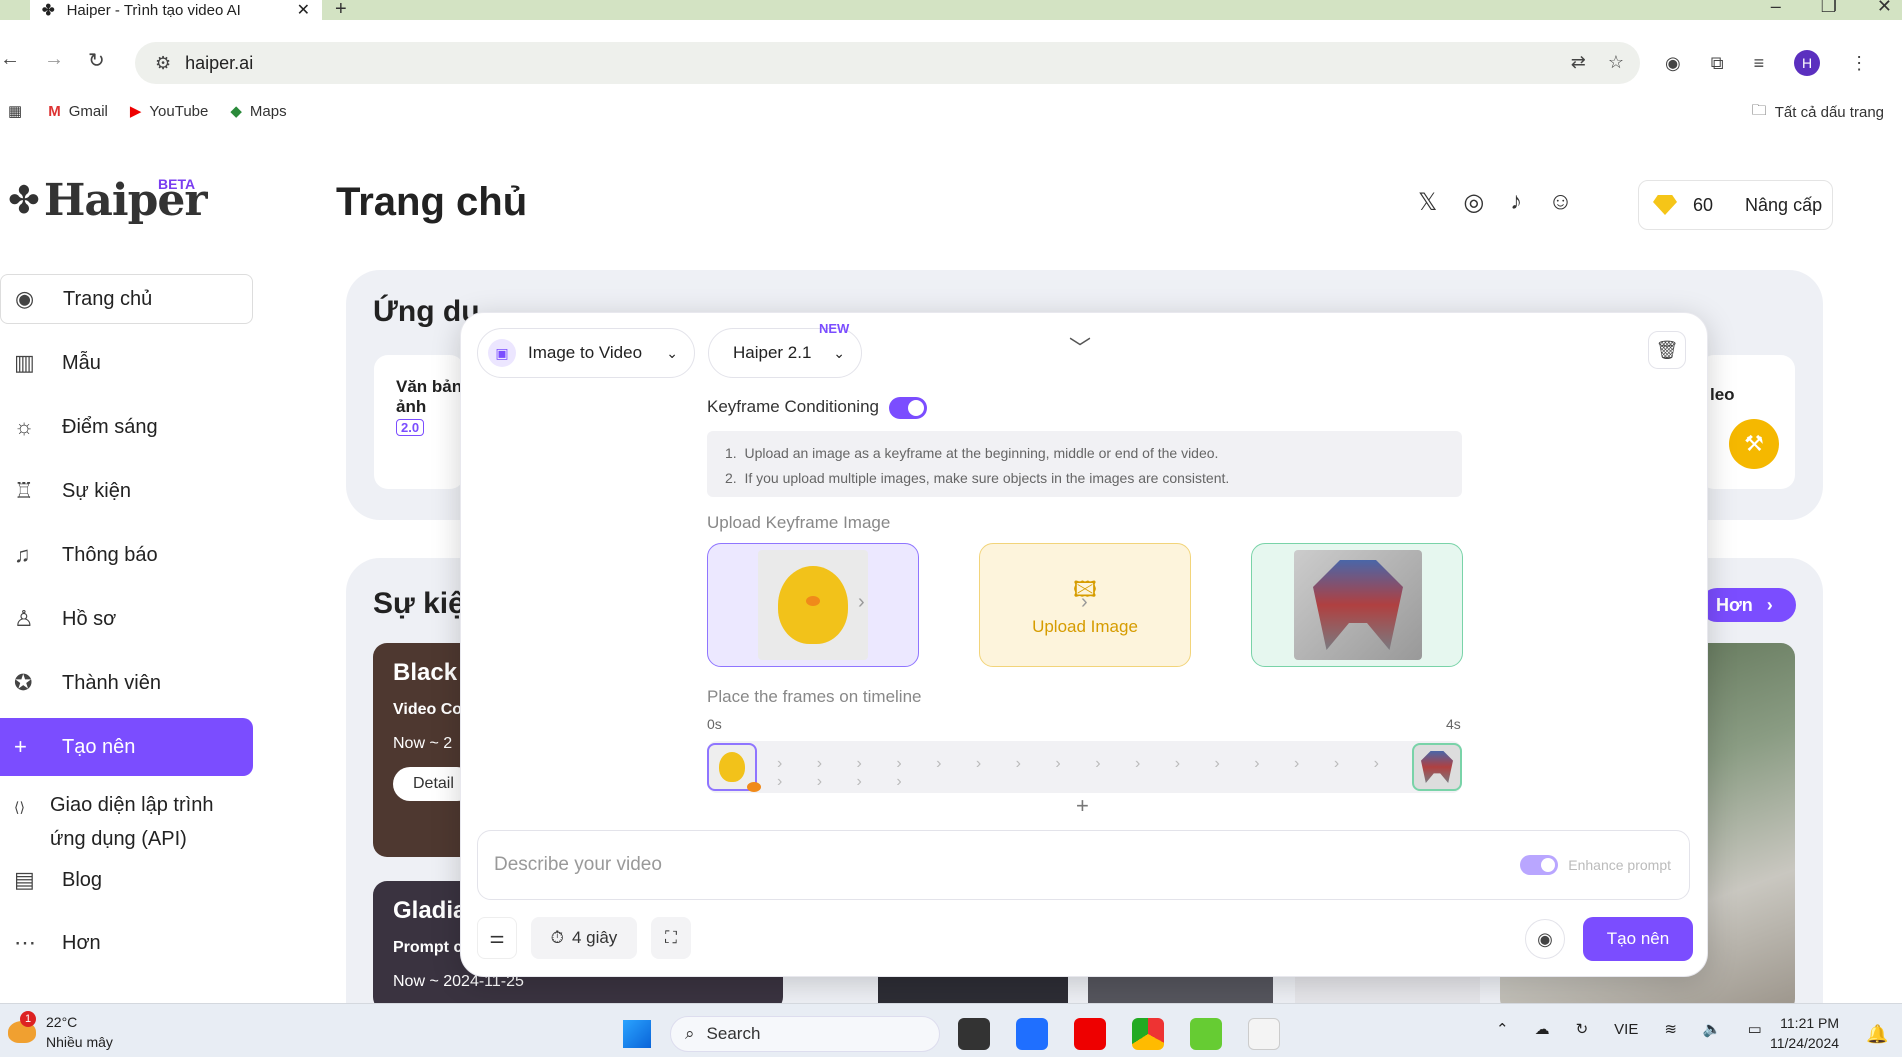 This screenshot has width=1902, height=1057. Describe the element at coordinates (1582, 1029) in the screenshot. I see `sync-icon: ↻` at that location.